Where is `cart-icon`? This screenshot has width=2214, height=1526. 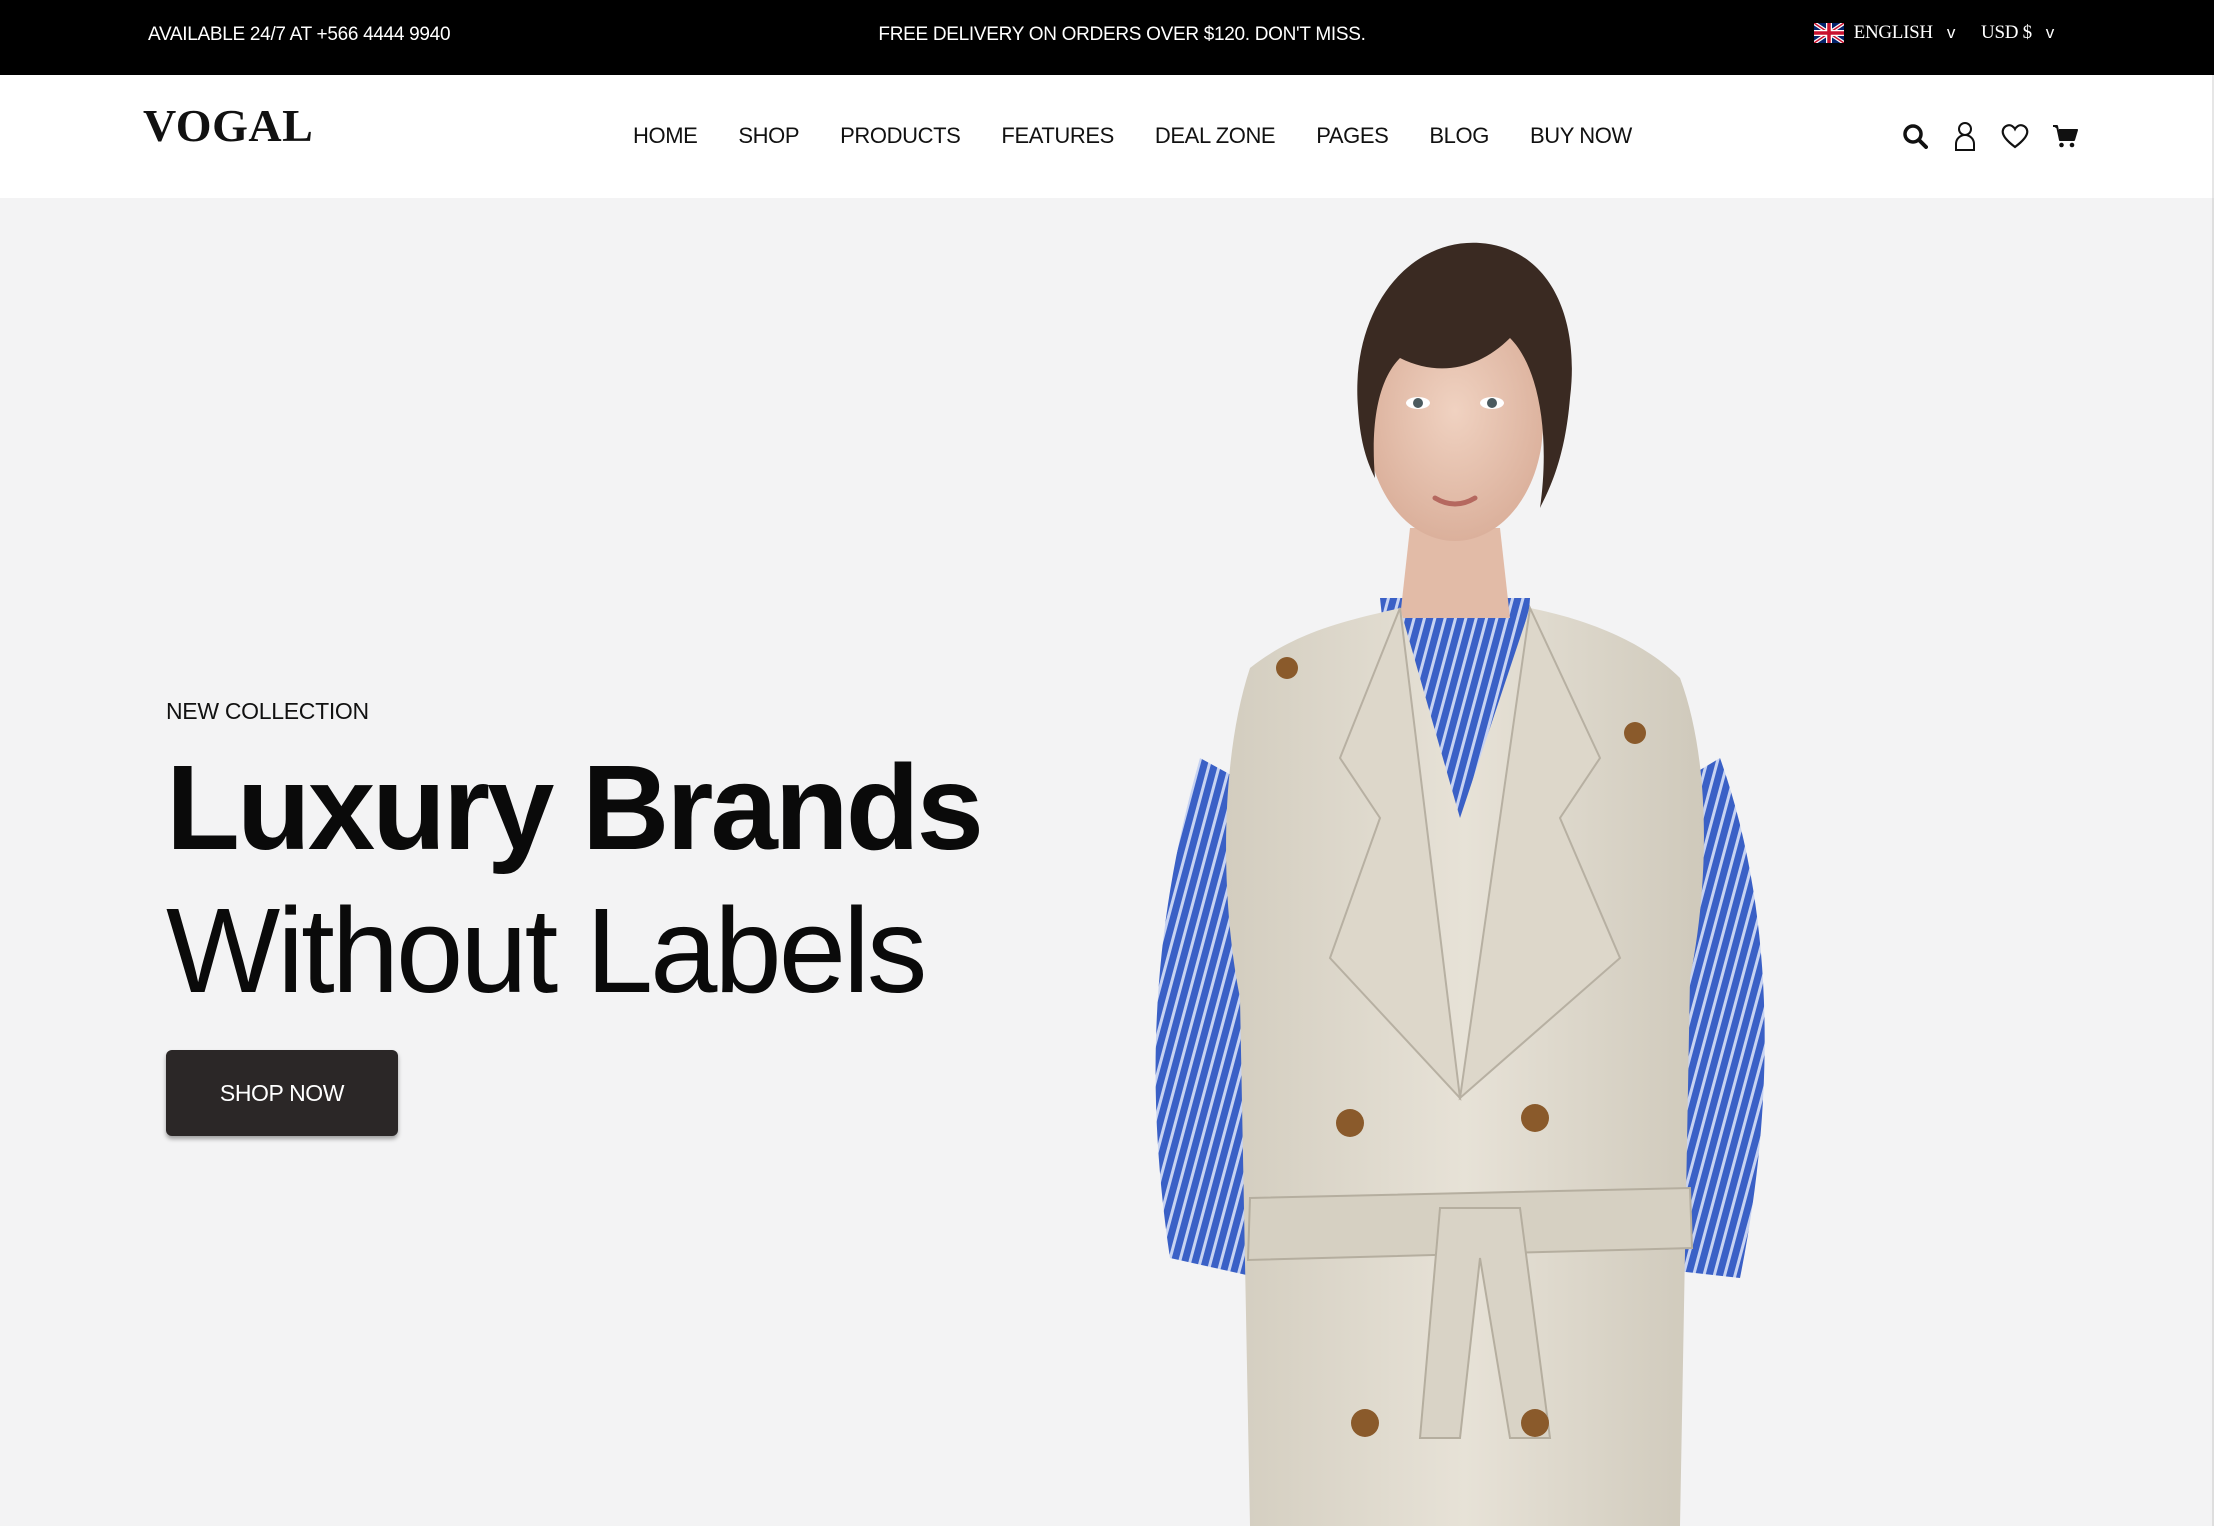
cart-icon is located at coordinates (2065, 136).